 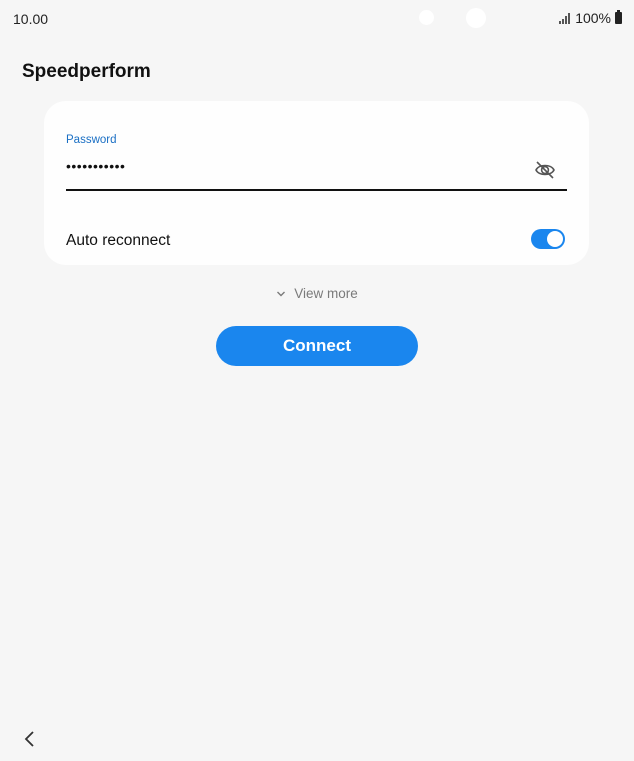 What do you see at coordinates (317, 18) in the screenshot?
I see `status-bar: 10.00 100%` at bounding box center [317, 18].